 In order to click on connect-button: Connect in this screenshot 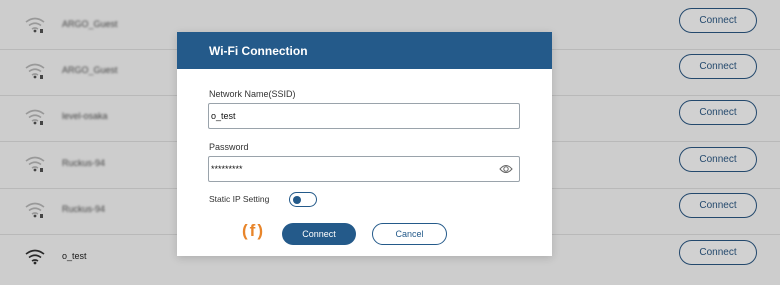, I will do `click(319, 234)`.